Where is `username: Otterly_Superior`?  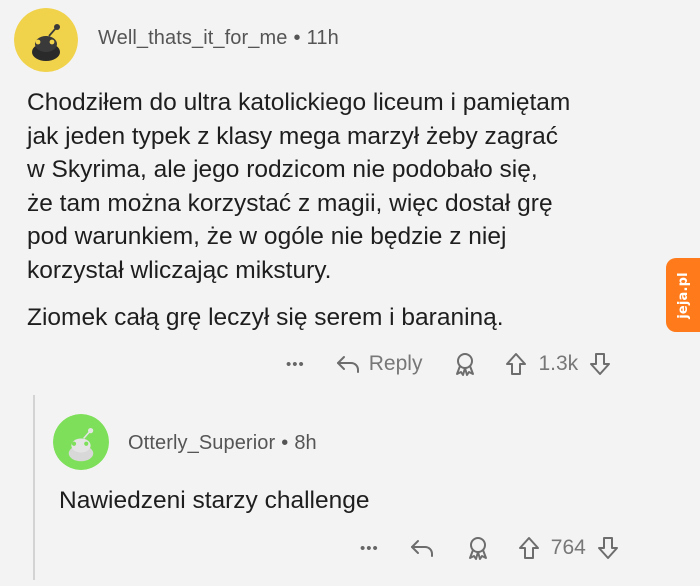
username: Otterly_Superior is located at coordinates (201, 443).